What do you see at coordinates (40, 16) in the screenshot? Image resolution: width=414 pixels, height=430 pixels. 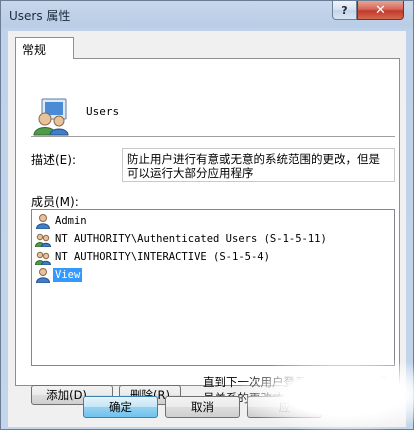 I see `window-title: Users 属性` at bounding box center [40, 16].